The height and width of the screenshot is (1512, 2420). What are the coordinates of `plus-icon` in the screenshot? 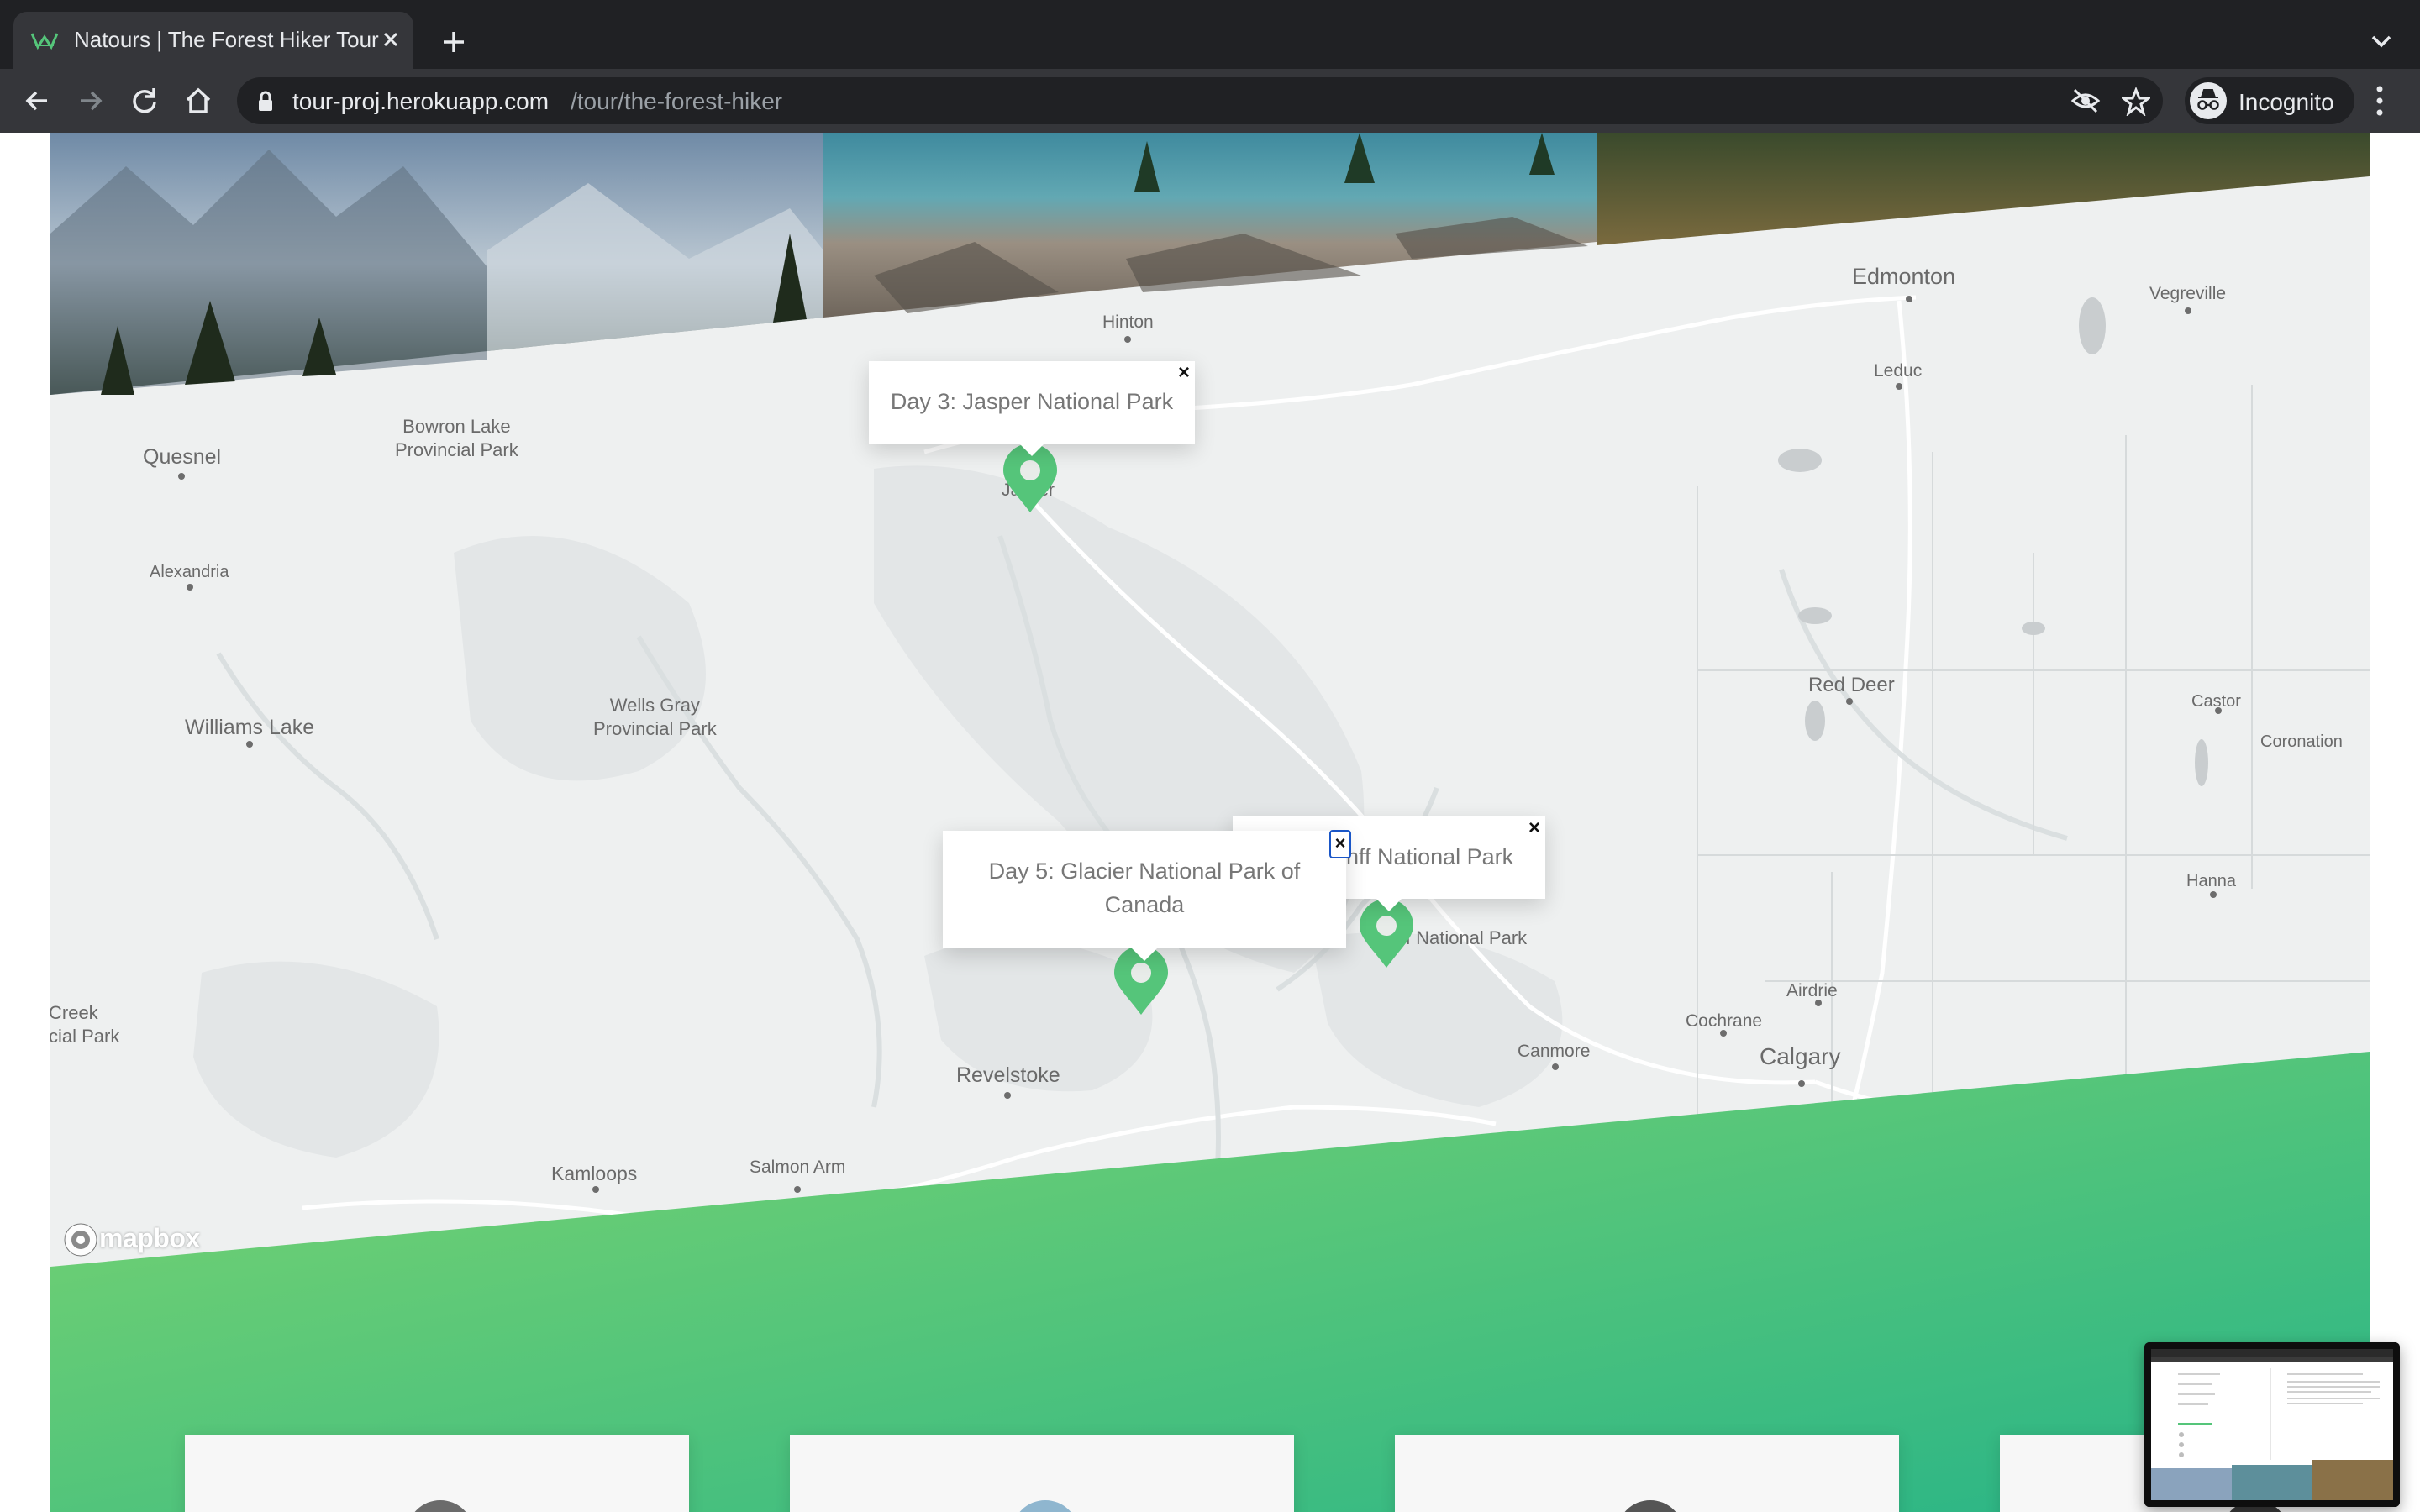 It's located at (454, 42).